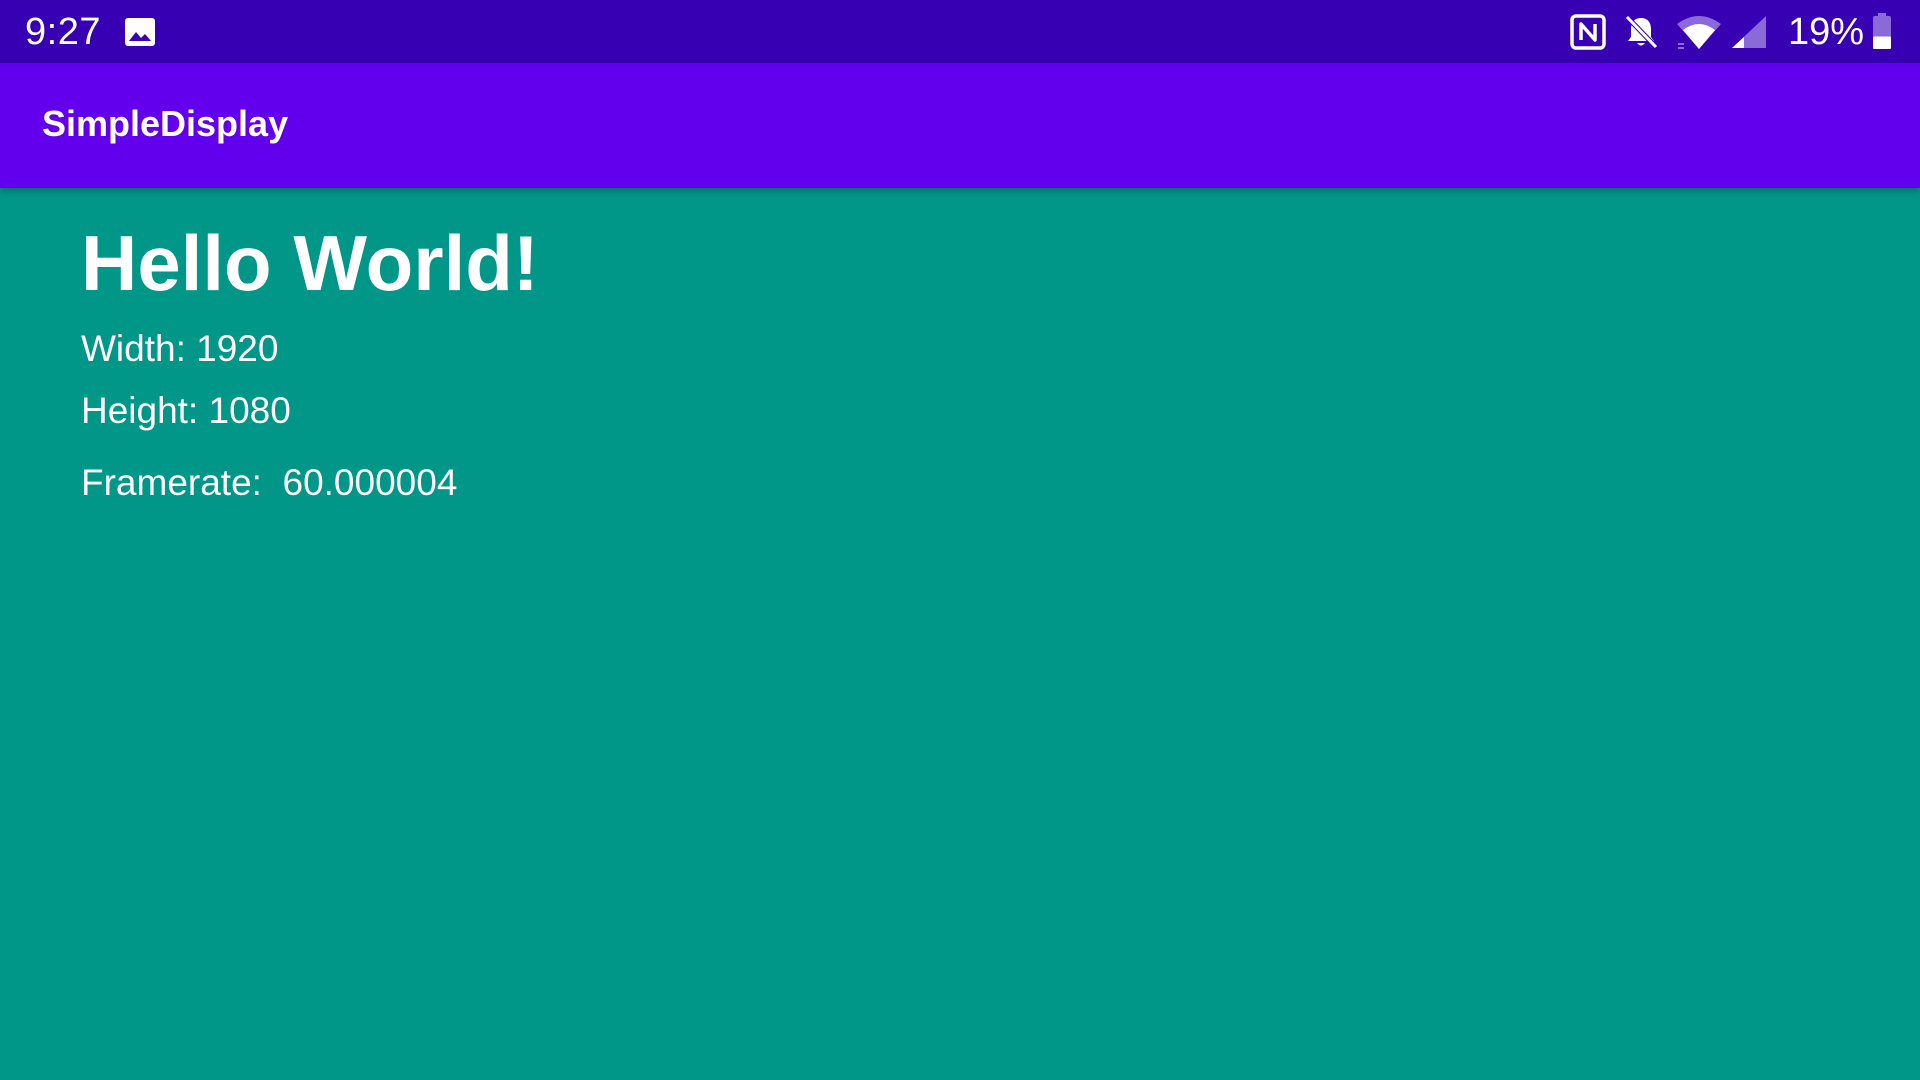  I want to click on nfc-icon, so click(1588, 32).